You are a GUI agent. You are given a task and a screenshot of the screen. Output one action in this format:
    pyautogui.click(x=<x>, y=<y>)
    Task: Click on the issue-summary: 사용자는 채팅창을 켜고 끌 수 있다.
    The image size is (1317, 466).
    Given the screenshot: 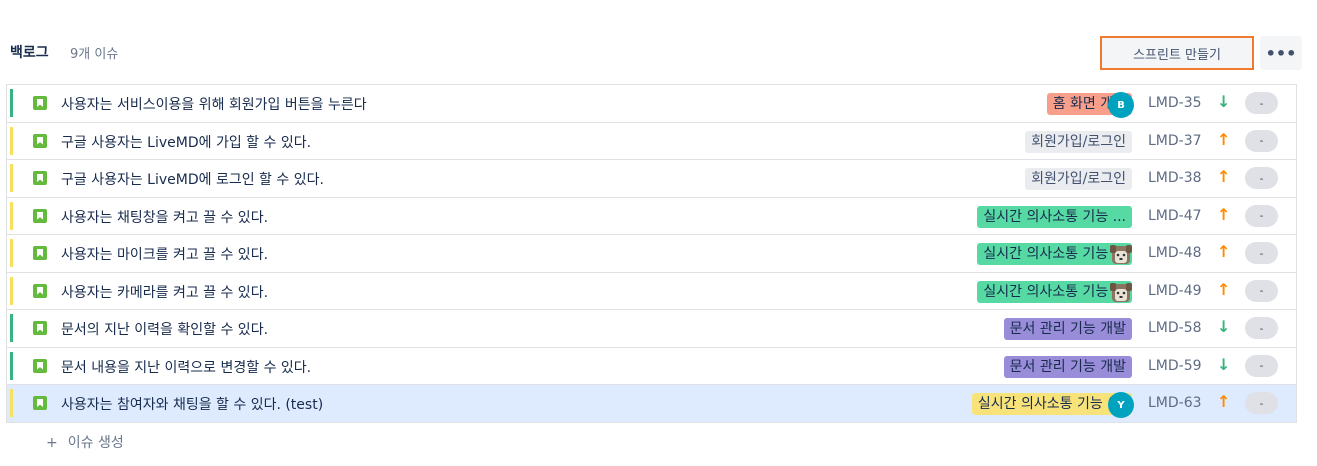 What is the action you would take?
    pyautogui.click(x=164, y=217)
    